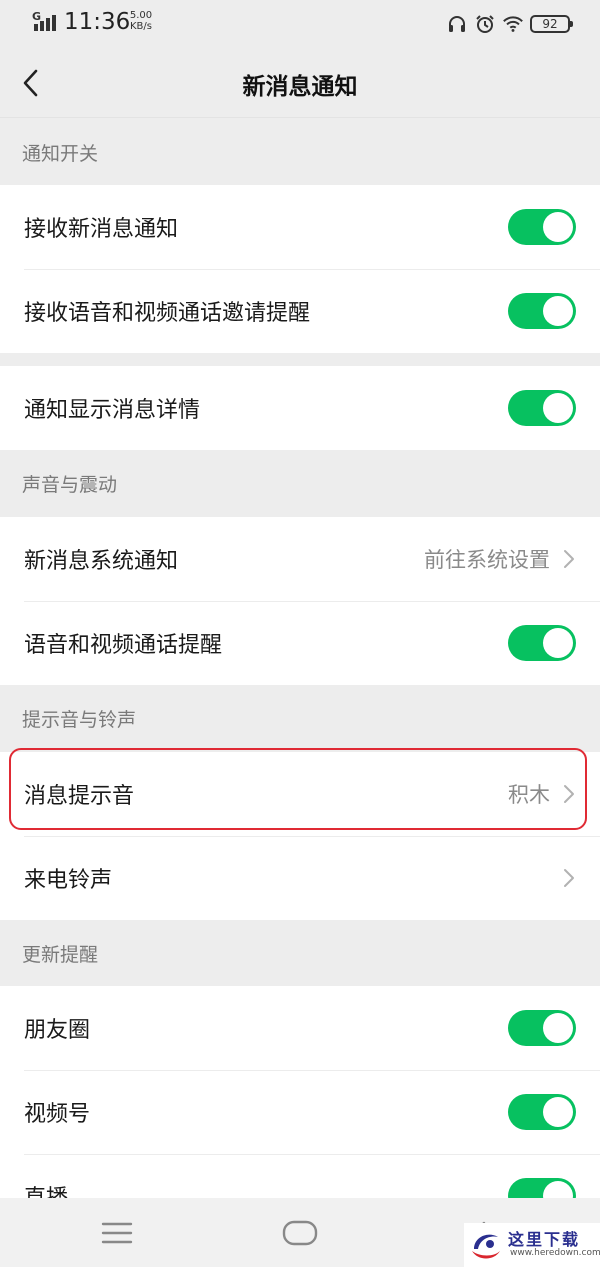 This screenshot has height=1267, width=600. I want to click on network-speed-unit: KB/s, so click(141, 26).